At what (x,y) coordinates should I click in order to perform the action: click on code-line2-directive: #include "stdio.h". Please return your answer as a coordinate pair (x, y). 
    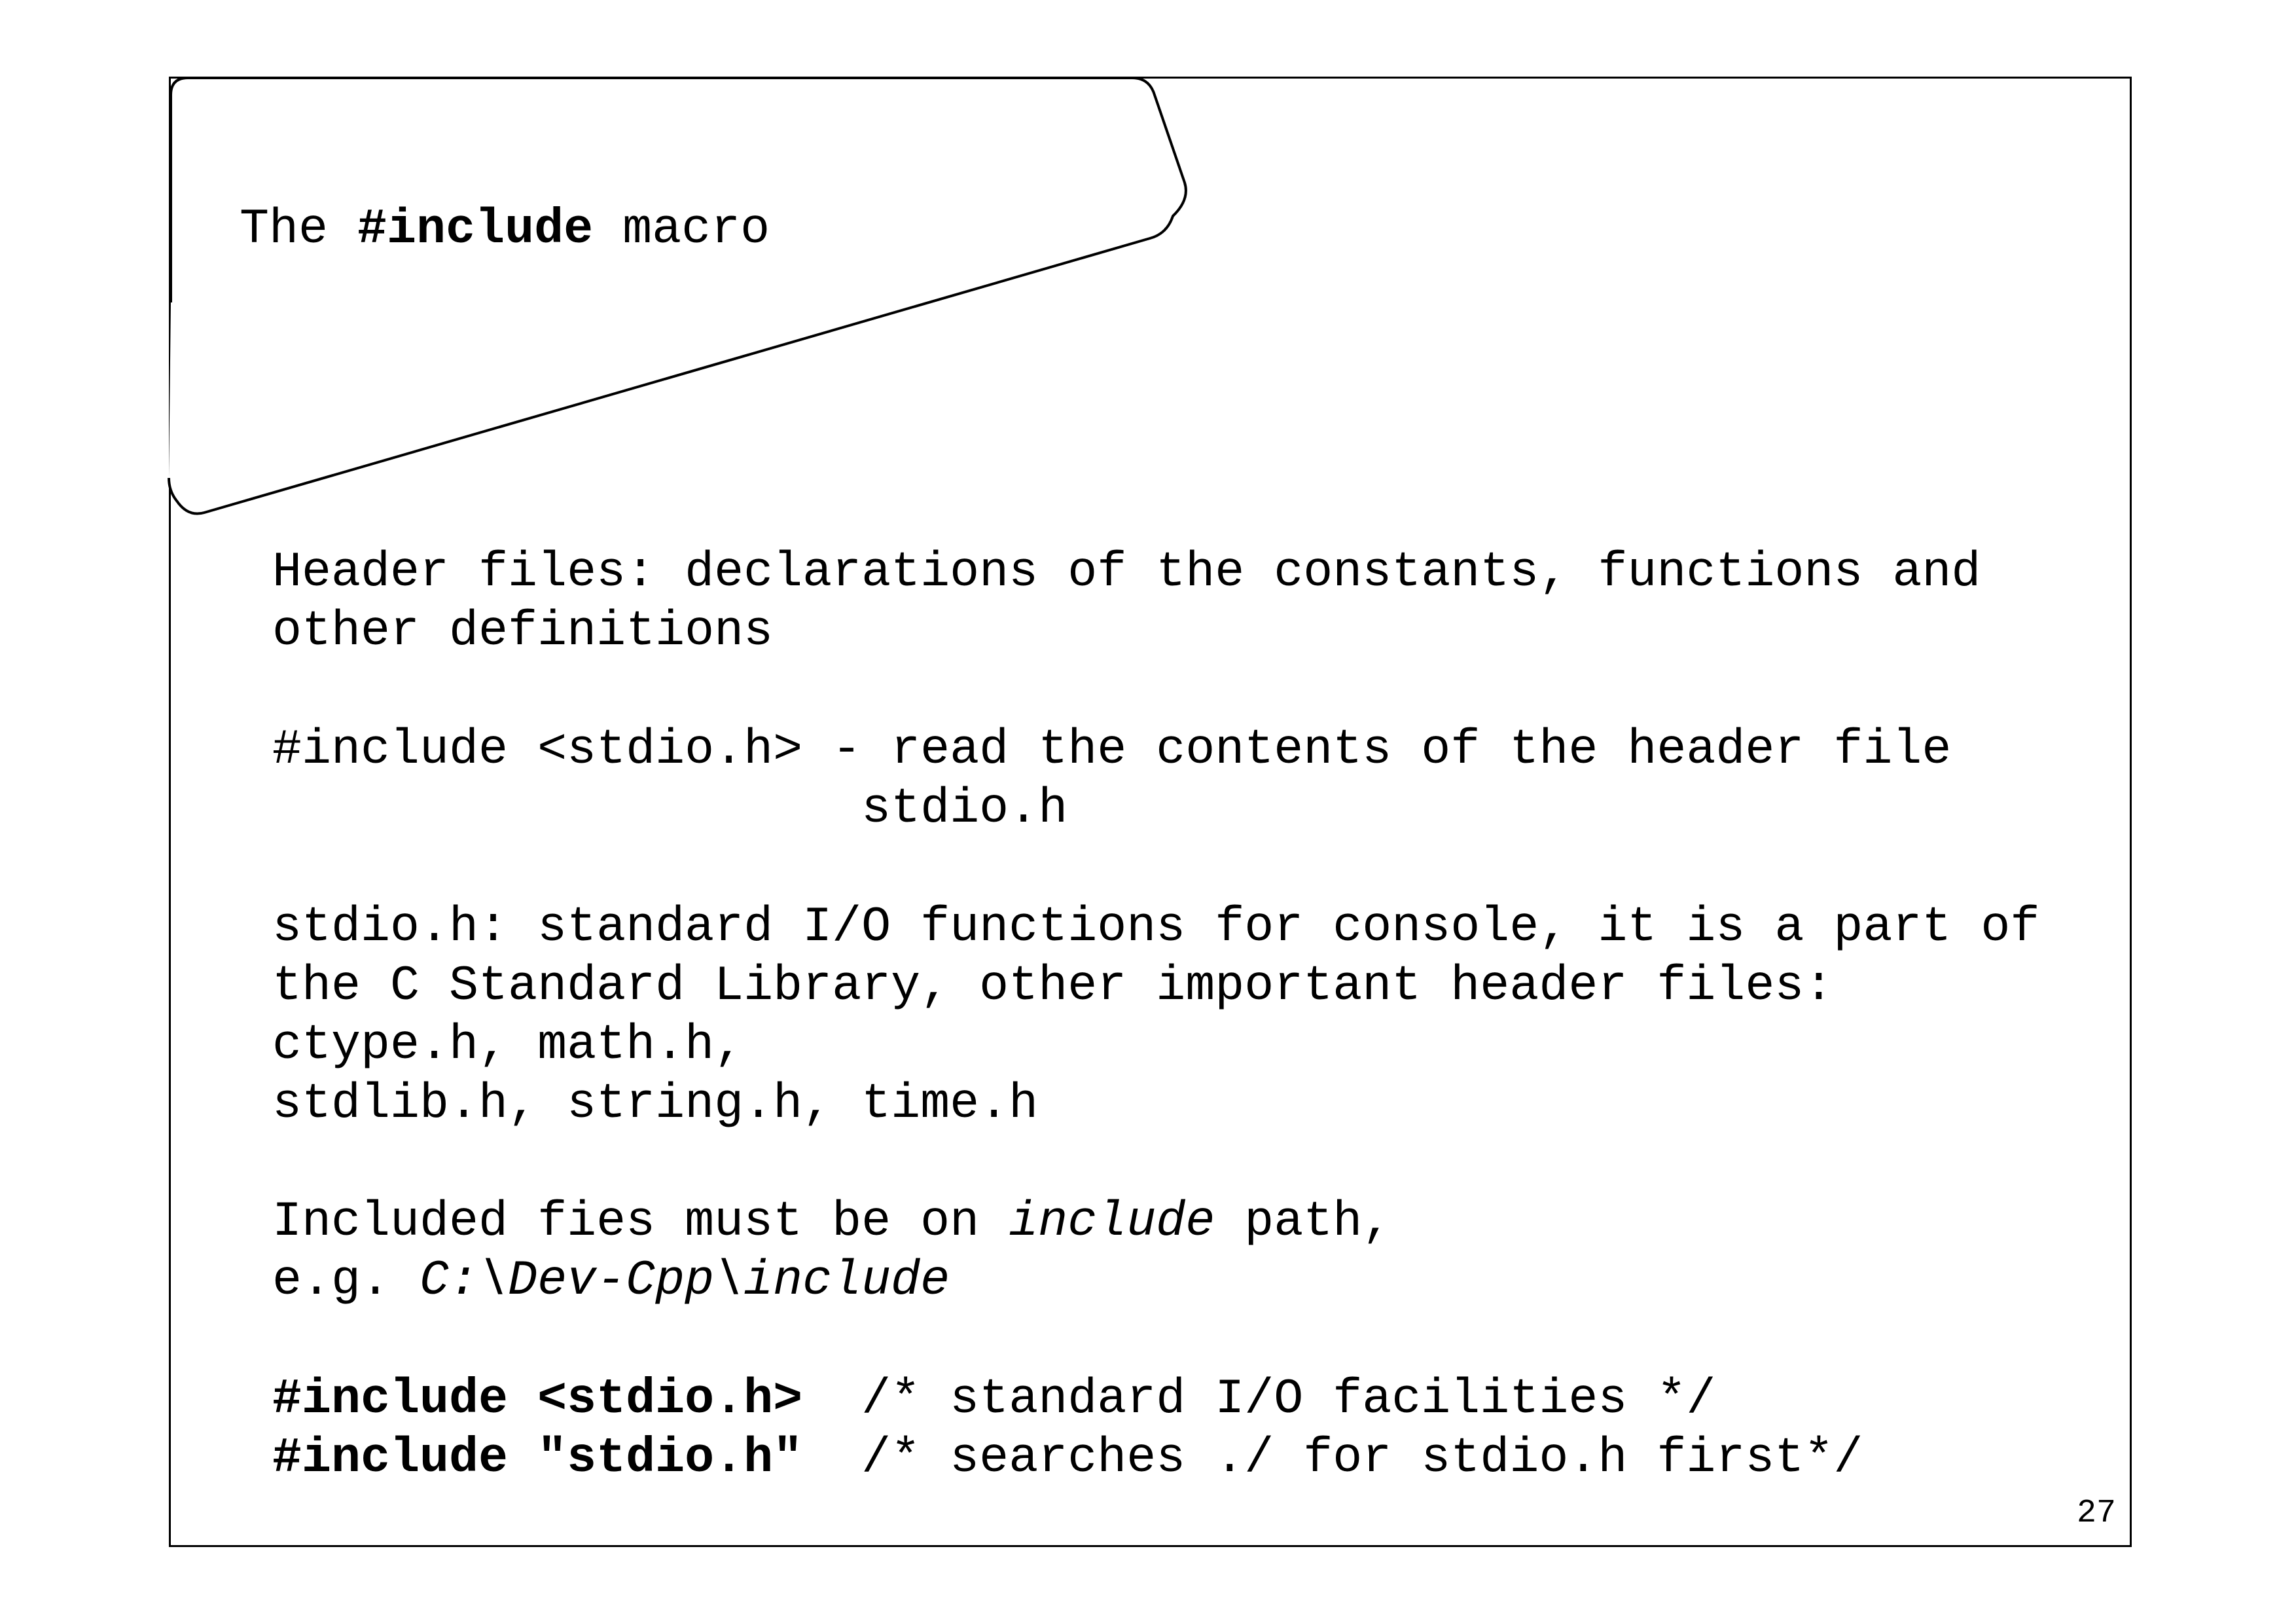
    Looking at the image, I should click on (537, 1458).